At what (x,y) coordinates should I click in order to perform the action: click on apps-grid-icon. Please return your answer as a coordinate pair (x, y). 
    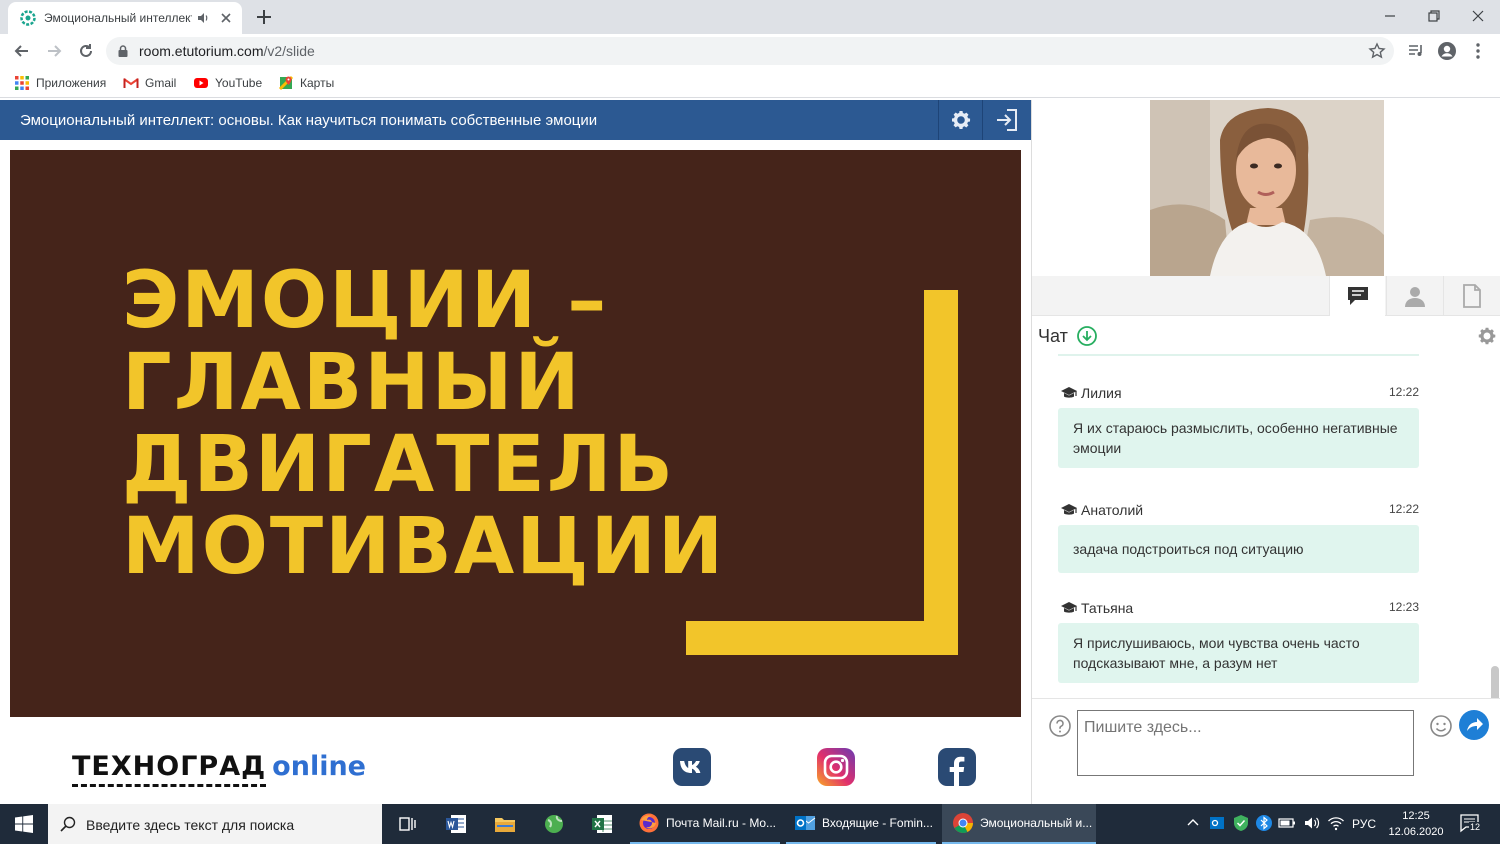
    Looking at the image, I should click on (22, 83).